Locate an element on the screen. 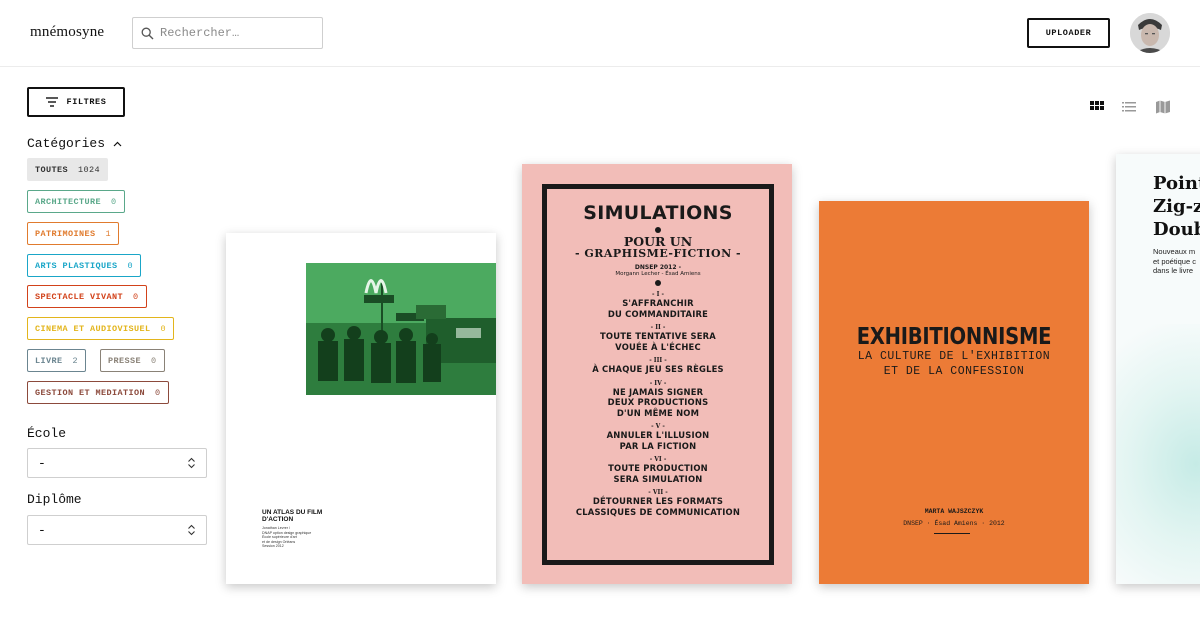 Image resolution: width=1200 pixels, height=630 pixels. category-chip-toutes: TOUTES 1024 is located at coordinates (68, 169).